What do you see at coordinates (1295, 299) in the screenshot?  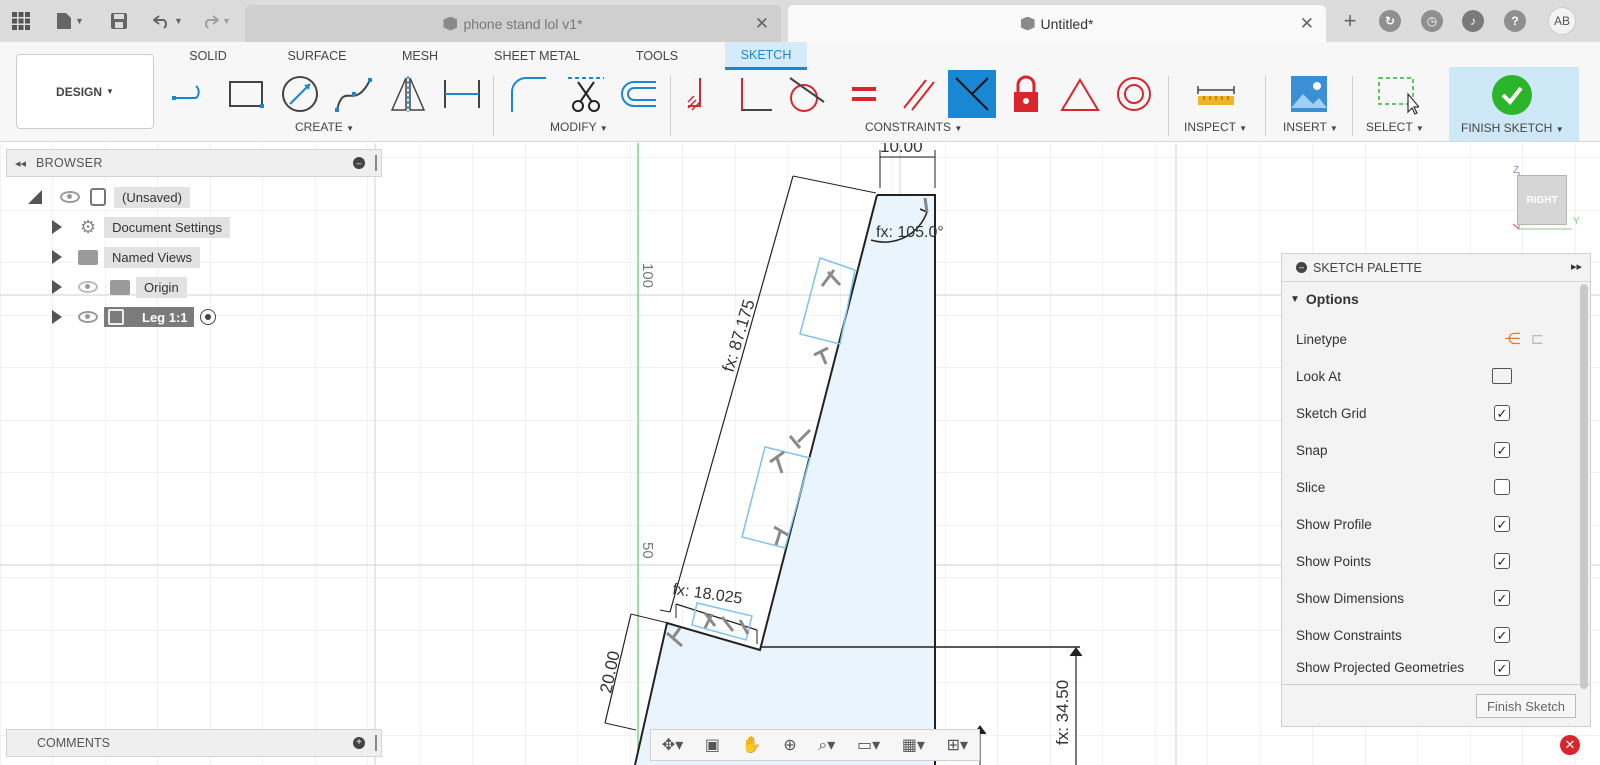 I see `chevron-down-icon: ▼` at bounding box center [1295, 299].